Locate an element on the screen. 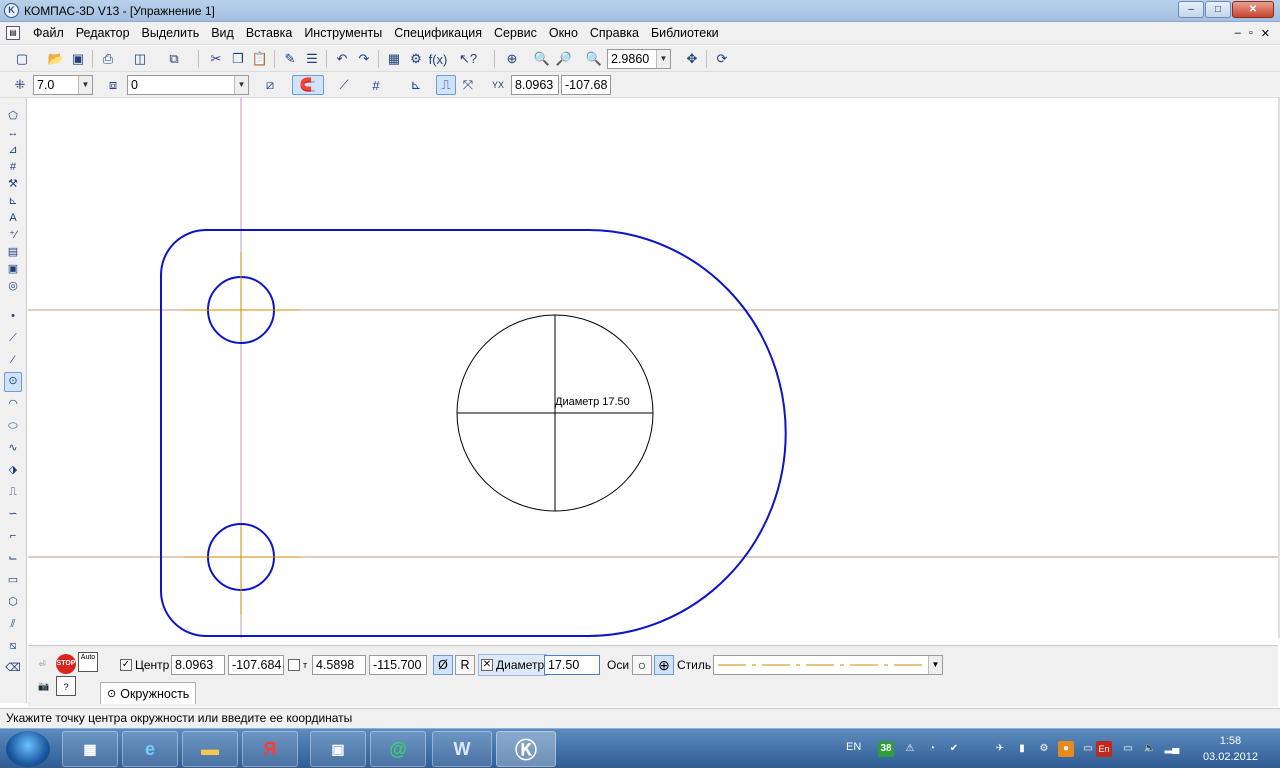 The width and height of the screenshot is (1280, 769). ortho-icon: ⟋ is located at coordinates (344, 85).